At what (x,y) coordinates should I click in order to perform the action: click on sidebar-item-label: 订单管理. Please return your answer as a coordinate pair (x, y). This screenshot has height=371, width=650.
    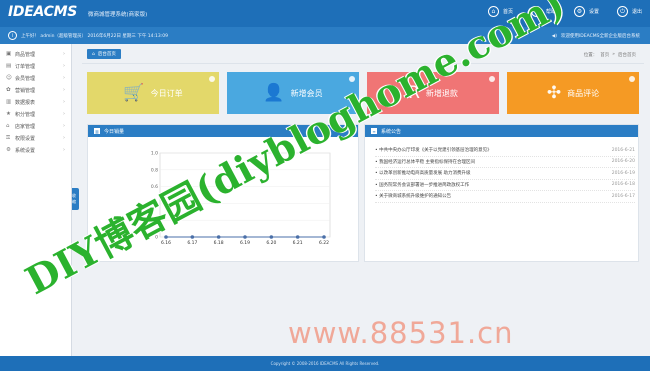
    Looking at the image, I should click on (25, 66).